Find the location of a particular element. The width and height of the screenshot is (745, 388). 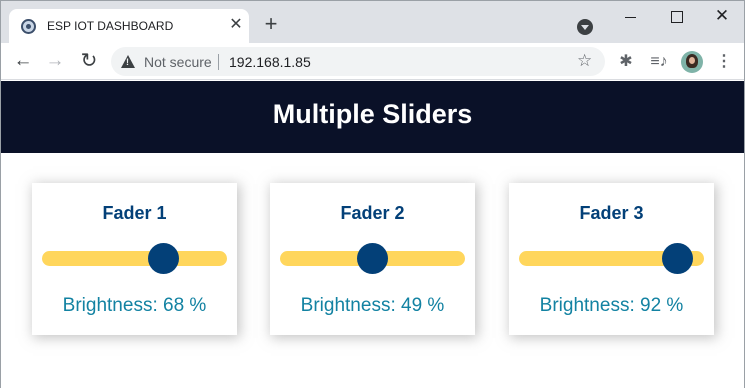

favicon-icon is located at coordinates (28, 26).